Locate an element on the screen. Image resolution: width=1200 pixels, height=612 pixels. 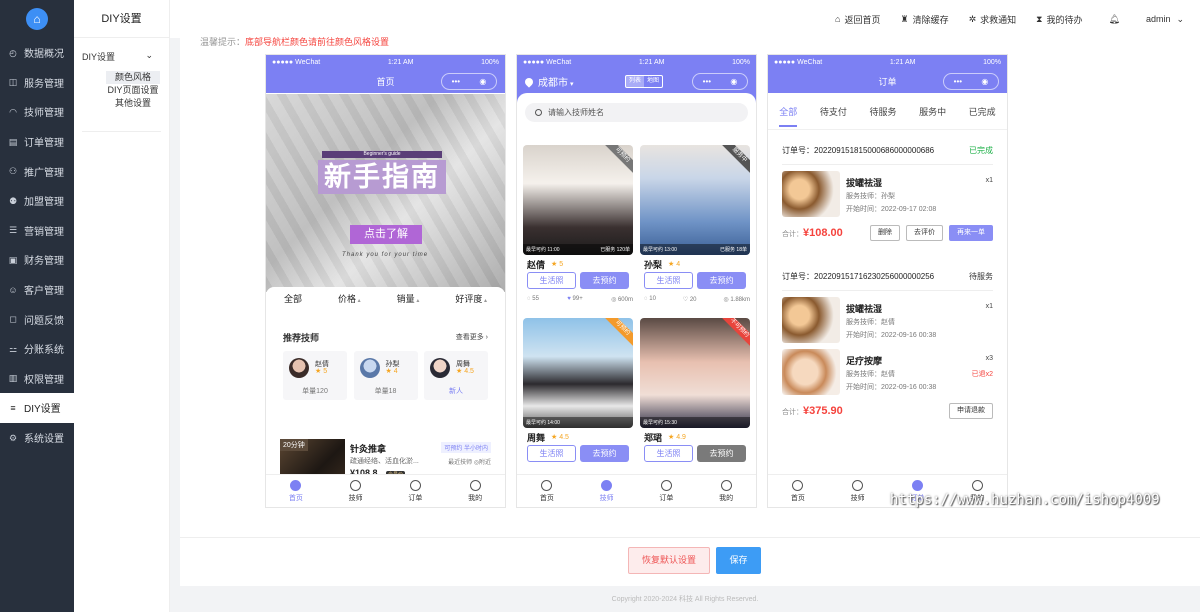
tab-pending-service: 待服务 is located at coordinates (882, 111).